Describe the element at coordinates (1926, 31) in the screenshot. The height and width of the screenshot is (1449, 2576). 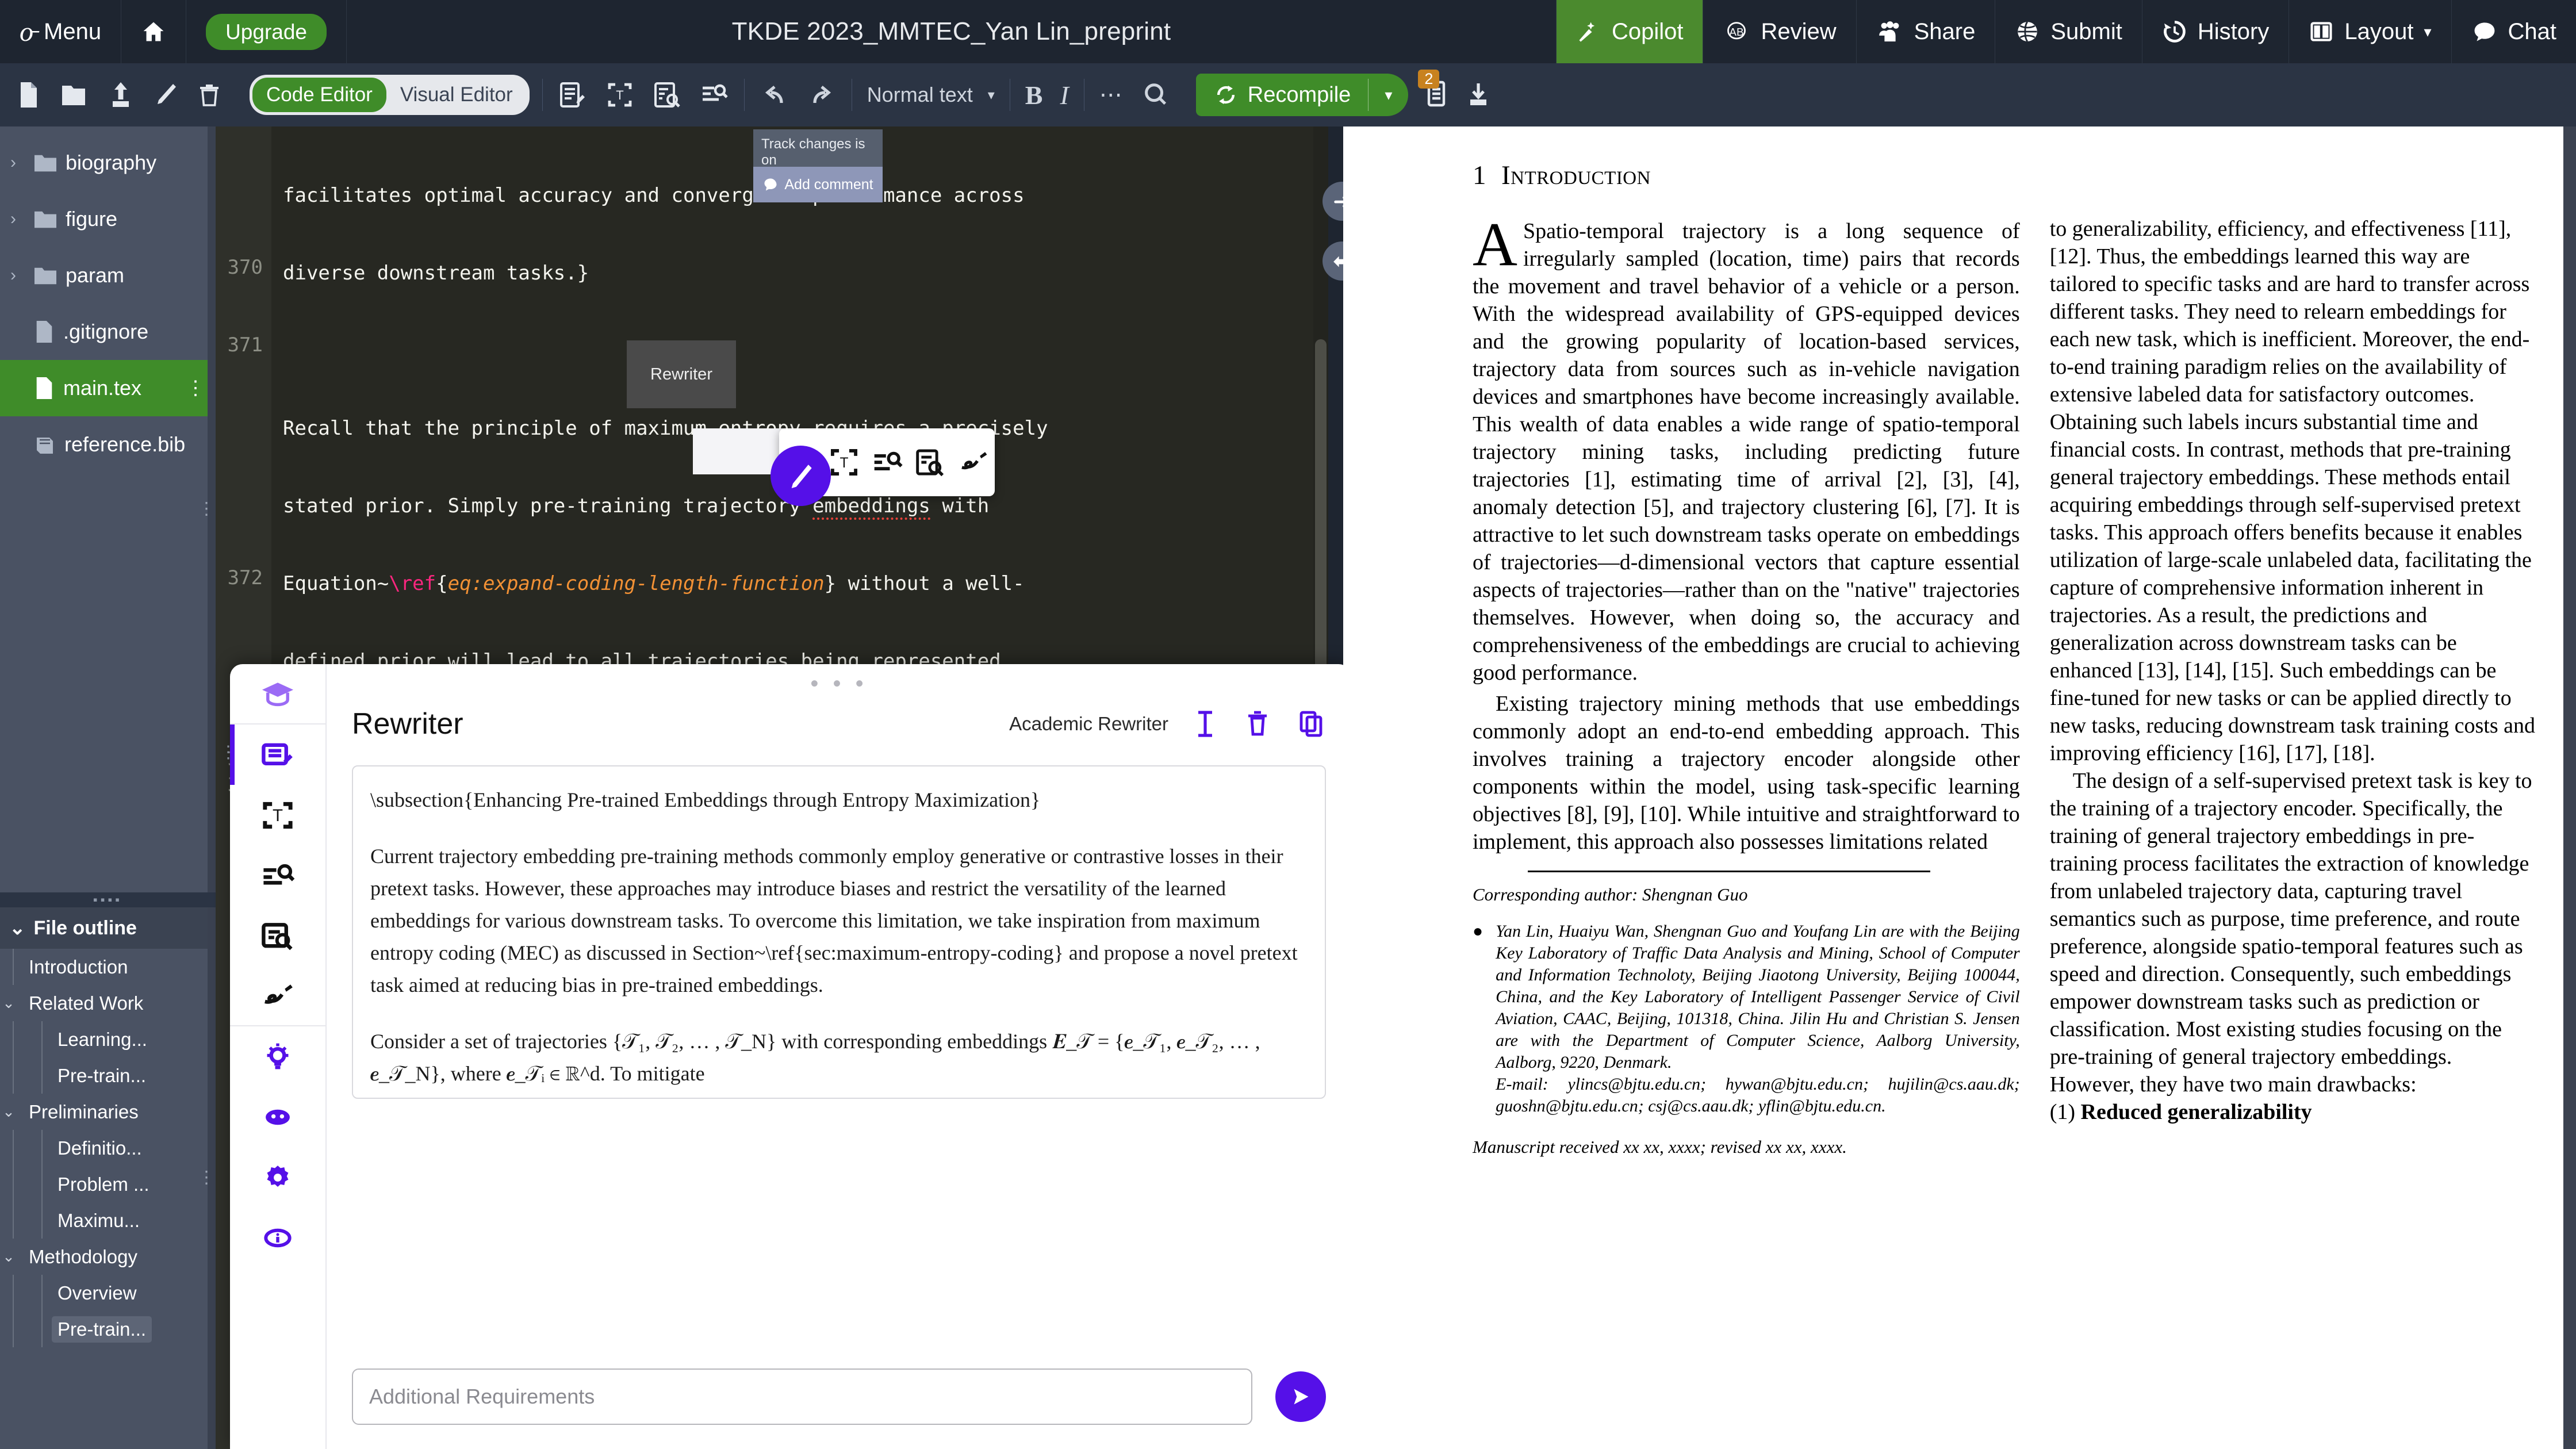
I see `share-button: Share` at that location.